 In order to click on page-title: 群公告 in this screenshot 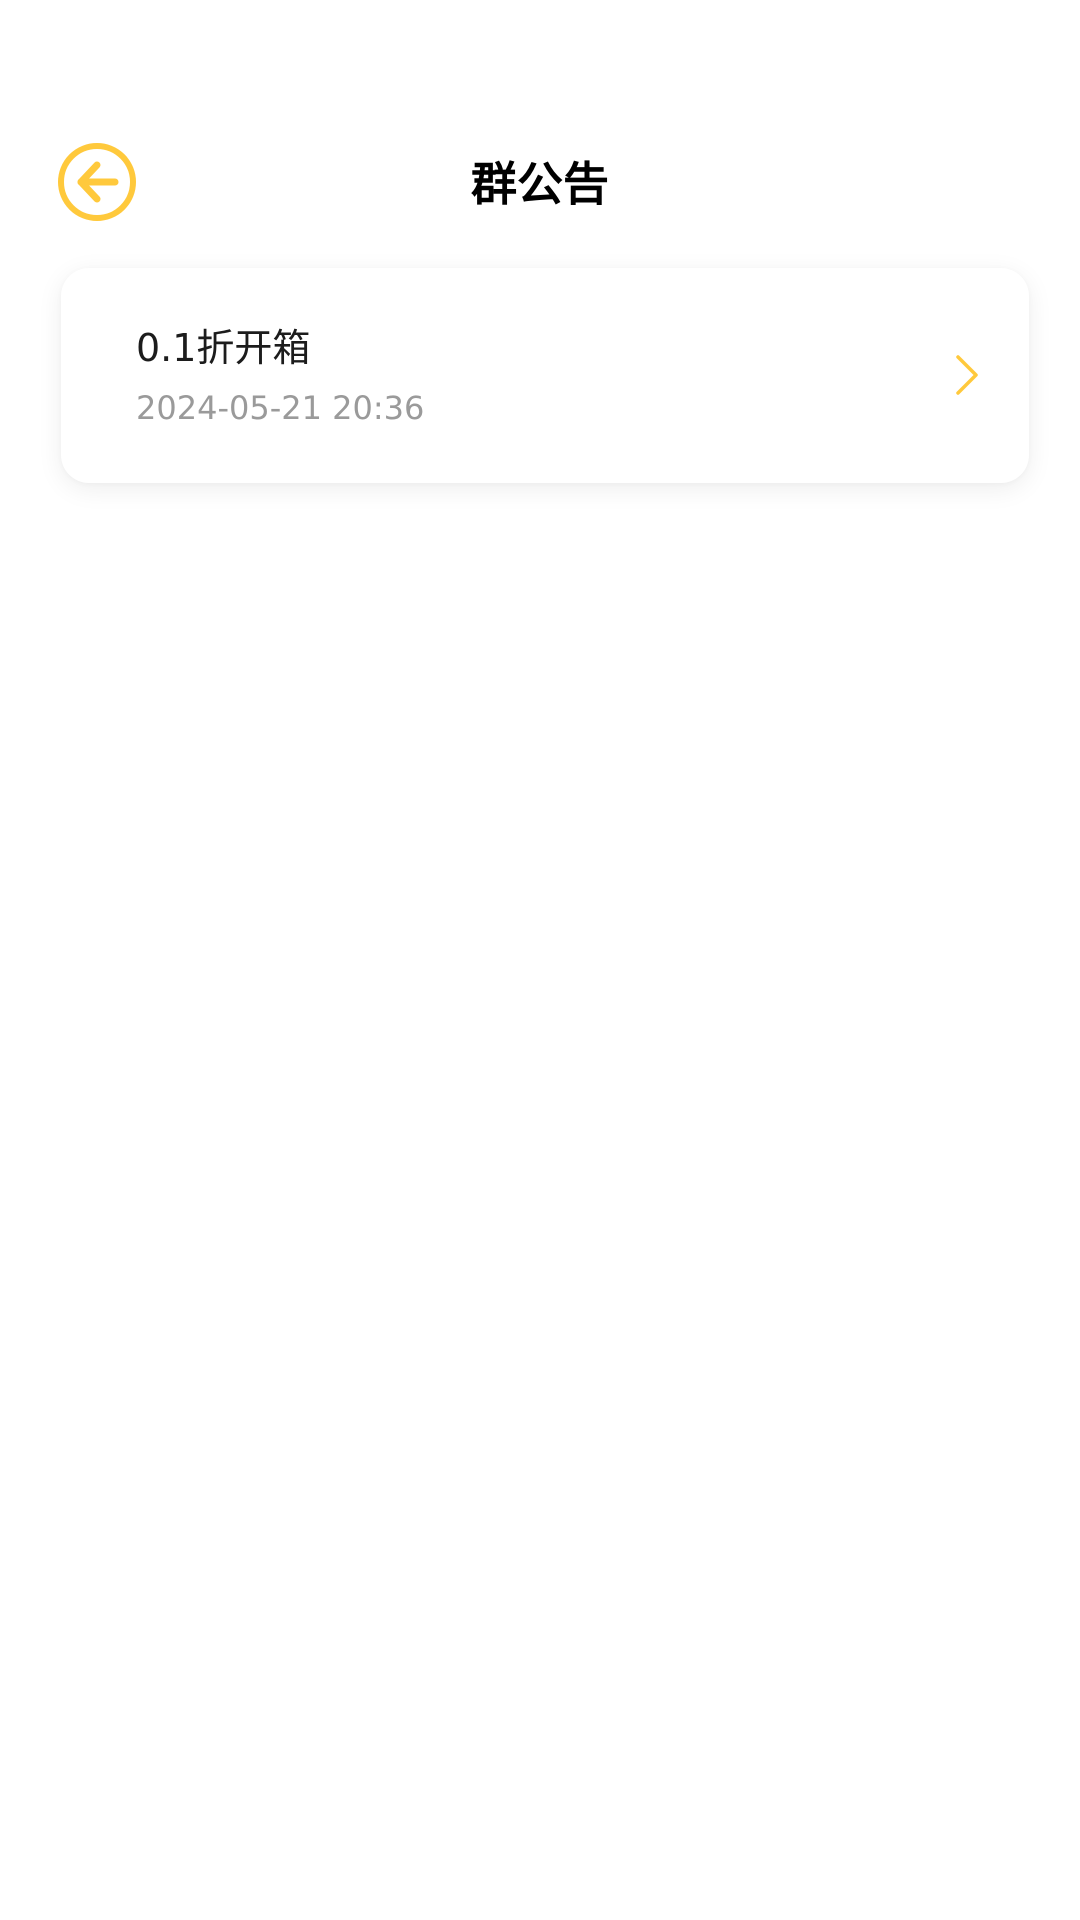, I will do `click(540, 184)`.